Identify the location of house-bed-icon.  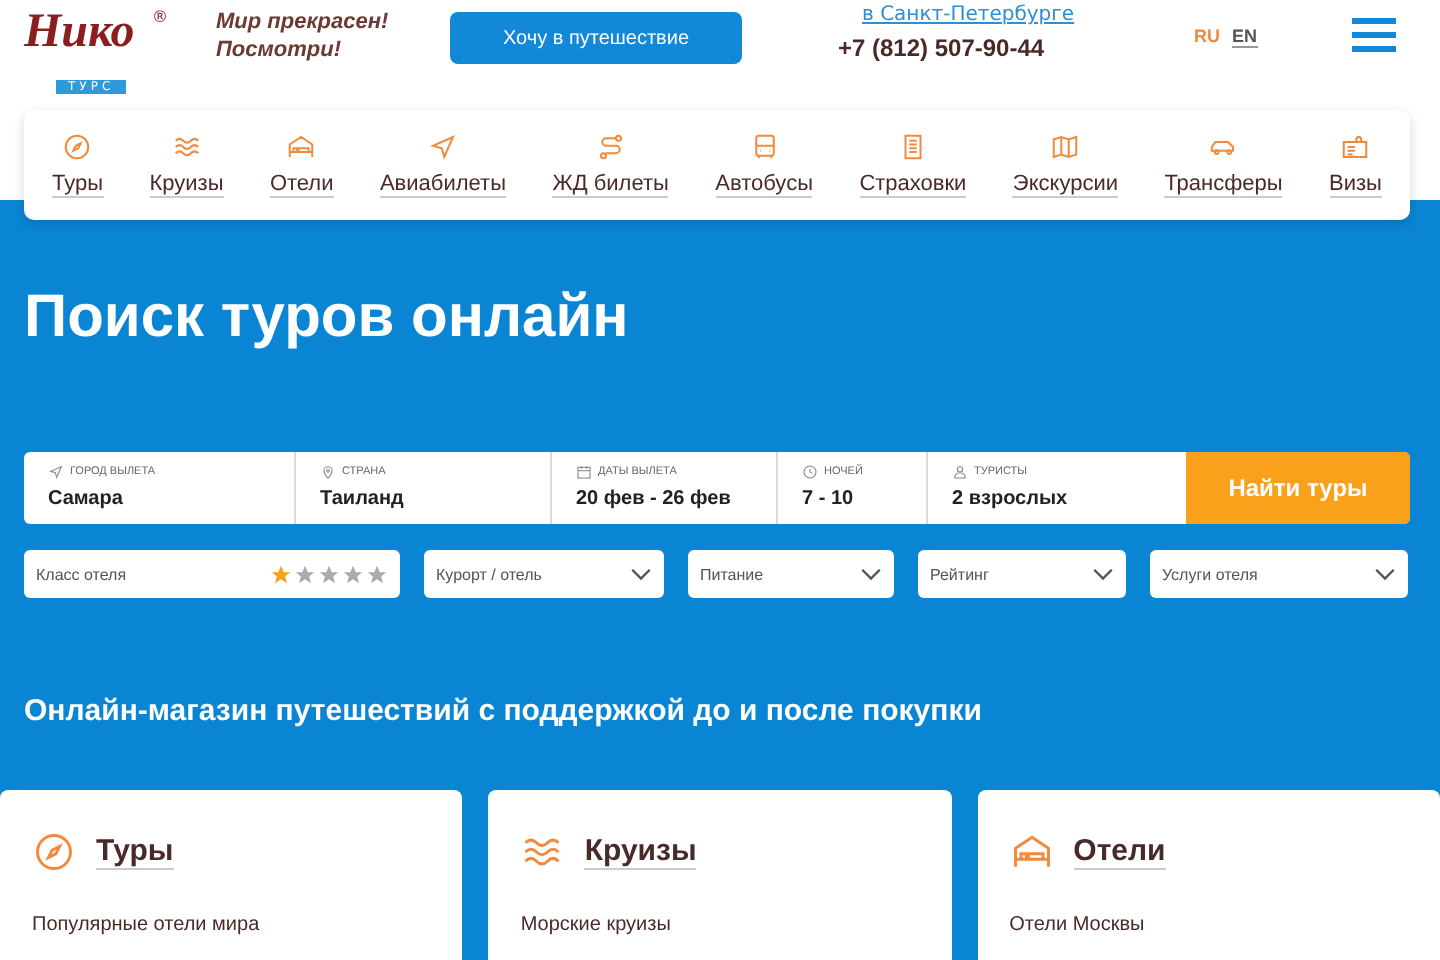
(301, 147).